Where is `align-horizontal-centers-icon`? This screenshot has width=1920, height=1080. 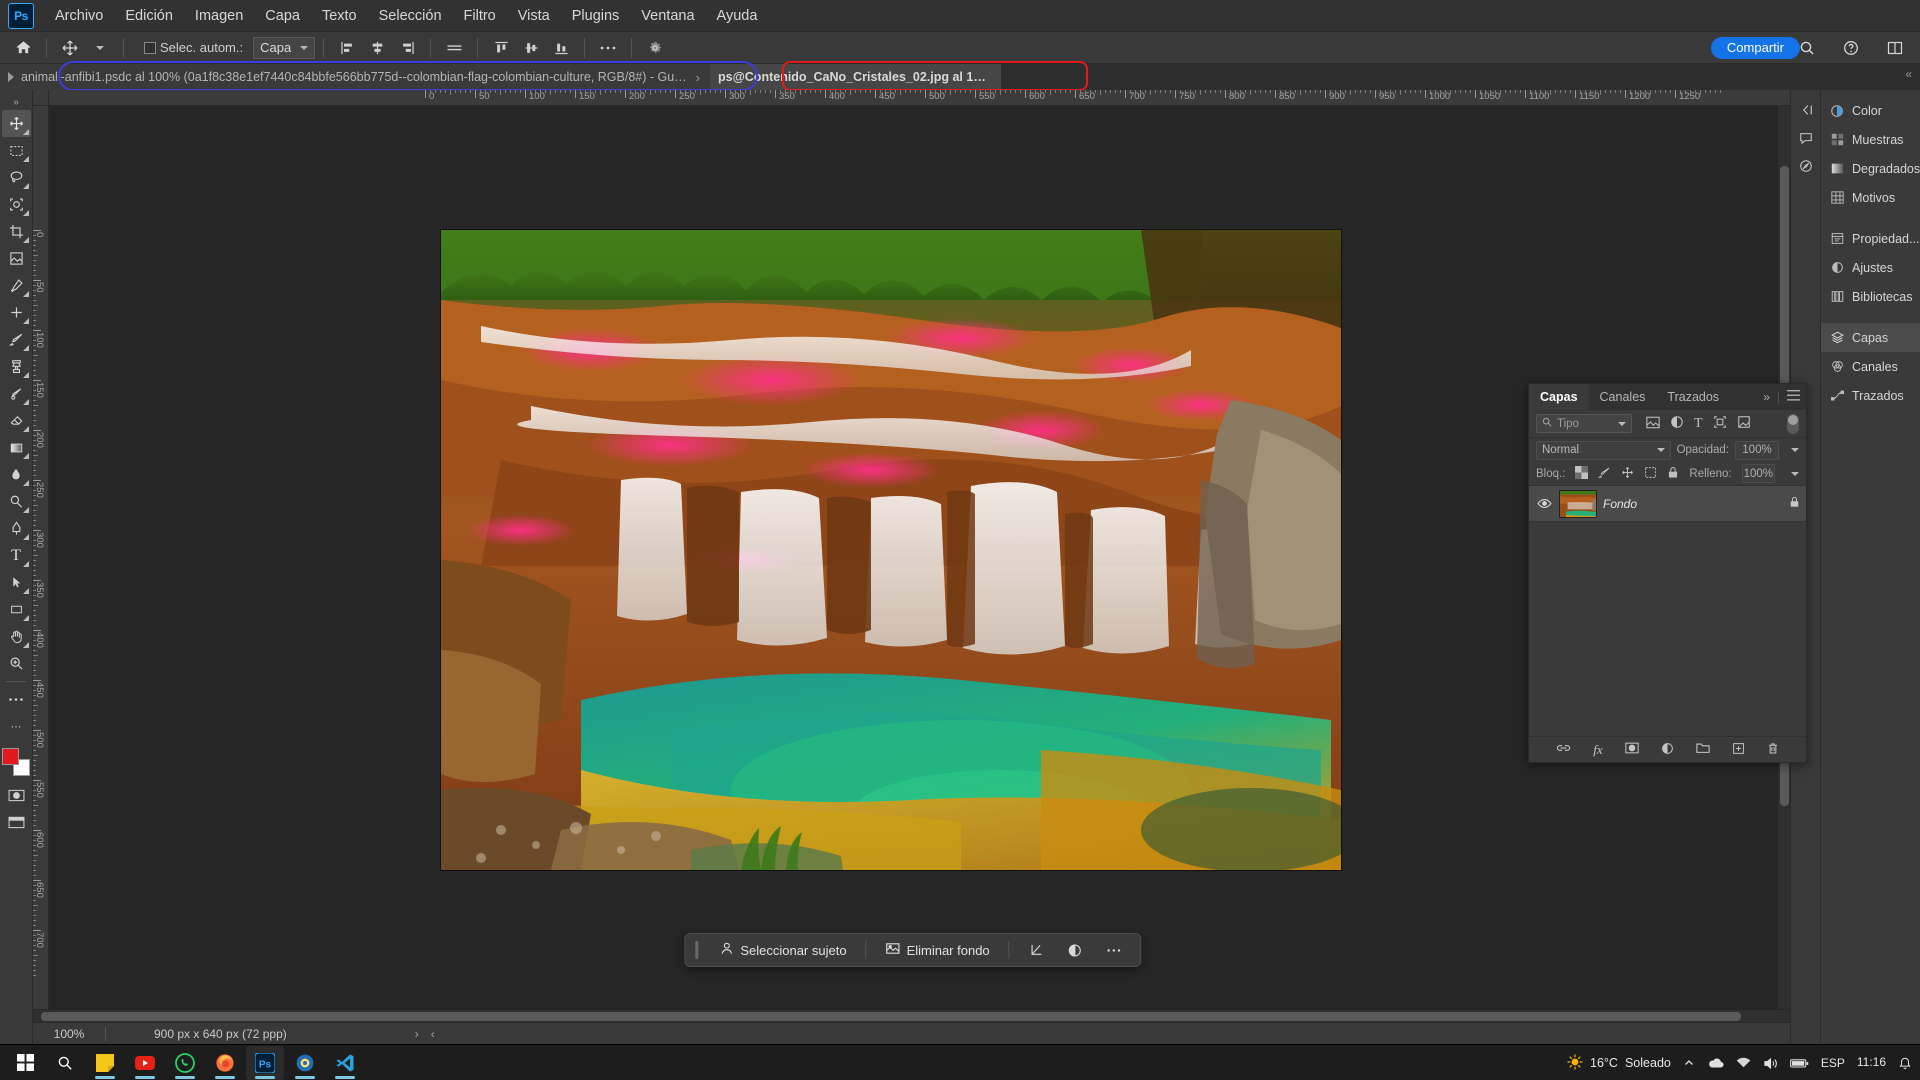 align-horizontal-centers-icon is located at coordinates (377, 48).